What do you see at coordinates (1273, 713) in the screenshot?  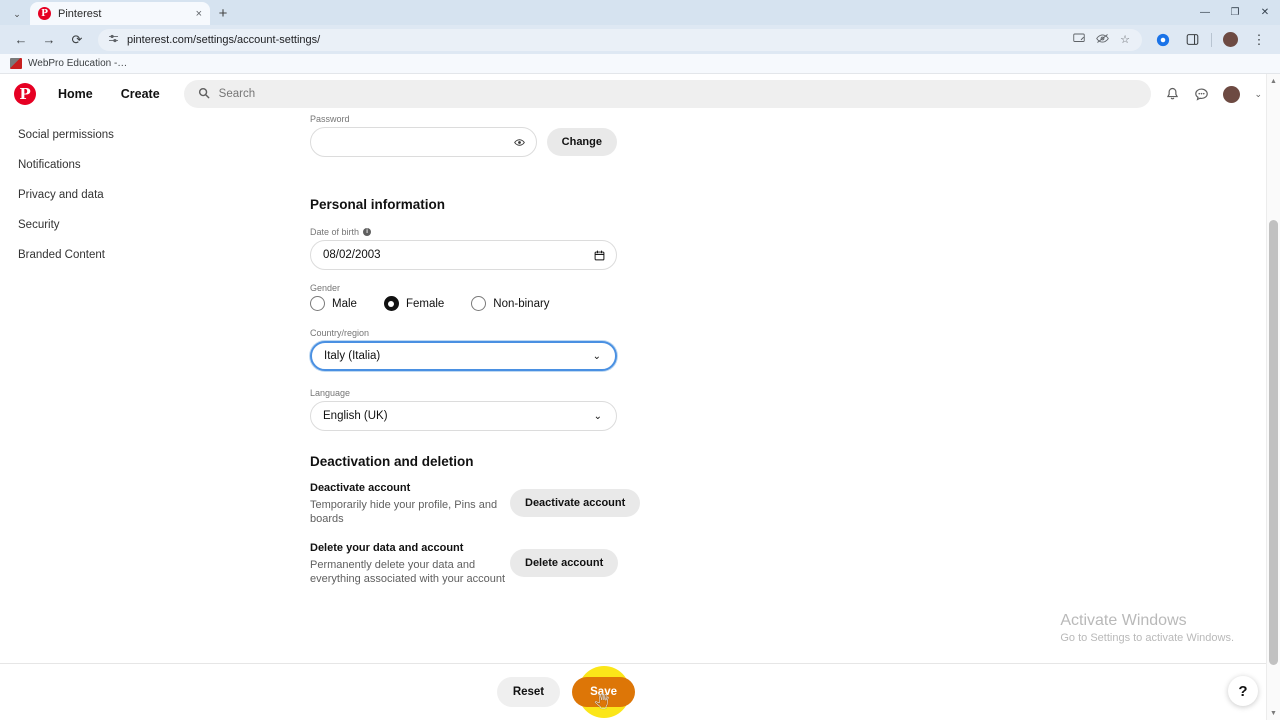 I see `scroll-down-arrow-icon: ▼` at bounding box center [1273, 713].